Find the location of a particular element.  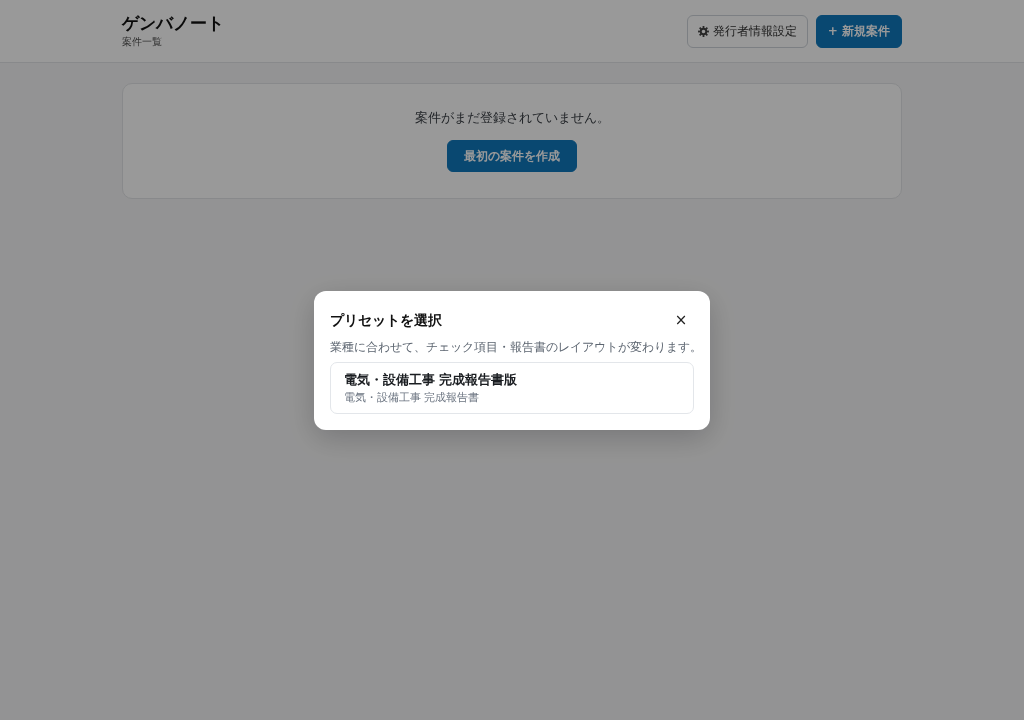

dialog-description: 業種に合わせて、チェック項目・報告書のレイアウトが変わります。 is located at coordinates (516, 346).